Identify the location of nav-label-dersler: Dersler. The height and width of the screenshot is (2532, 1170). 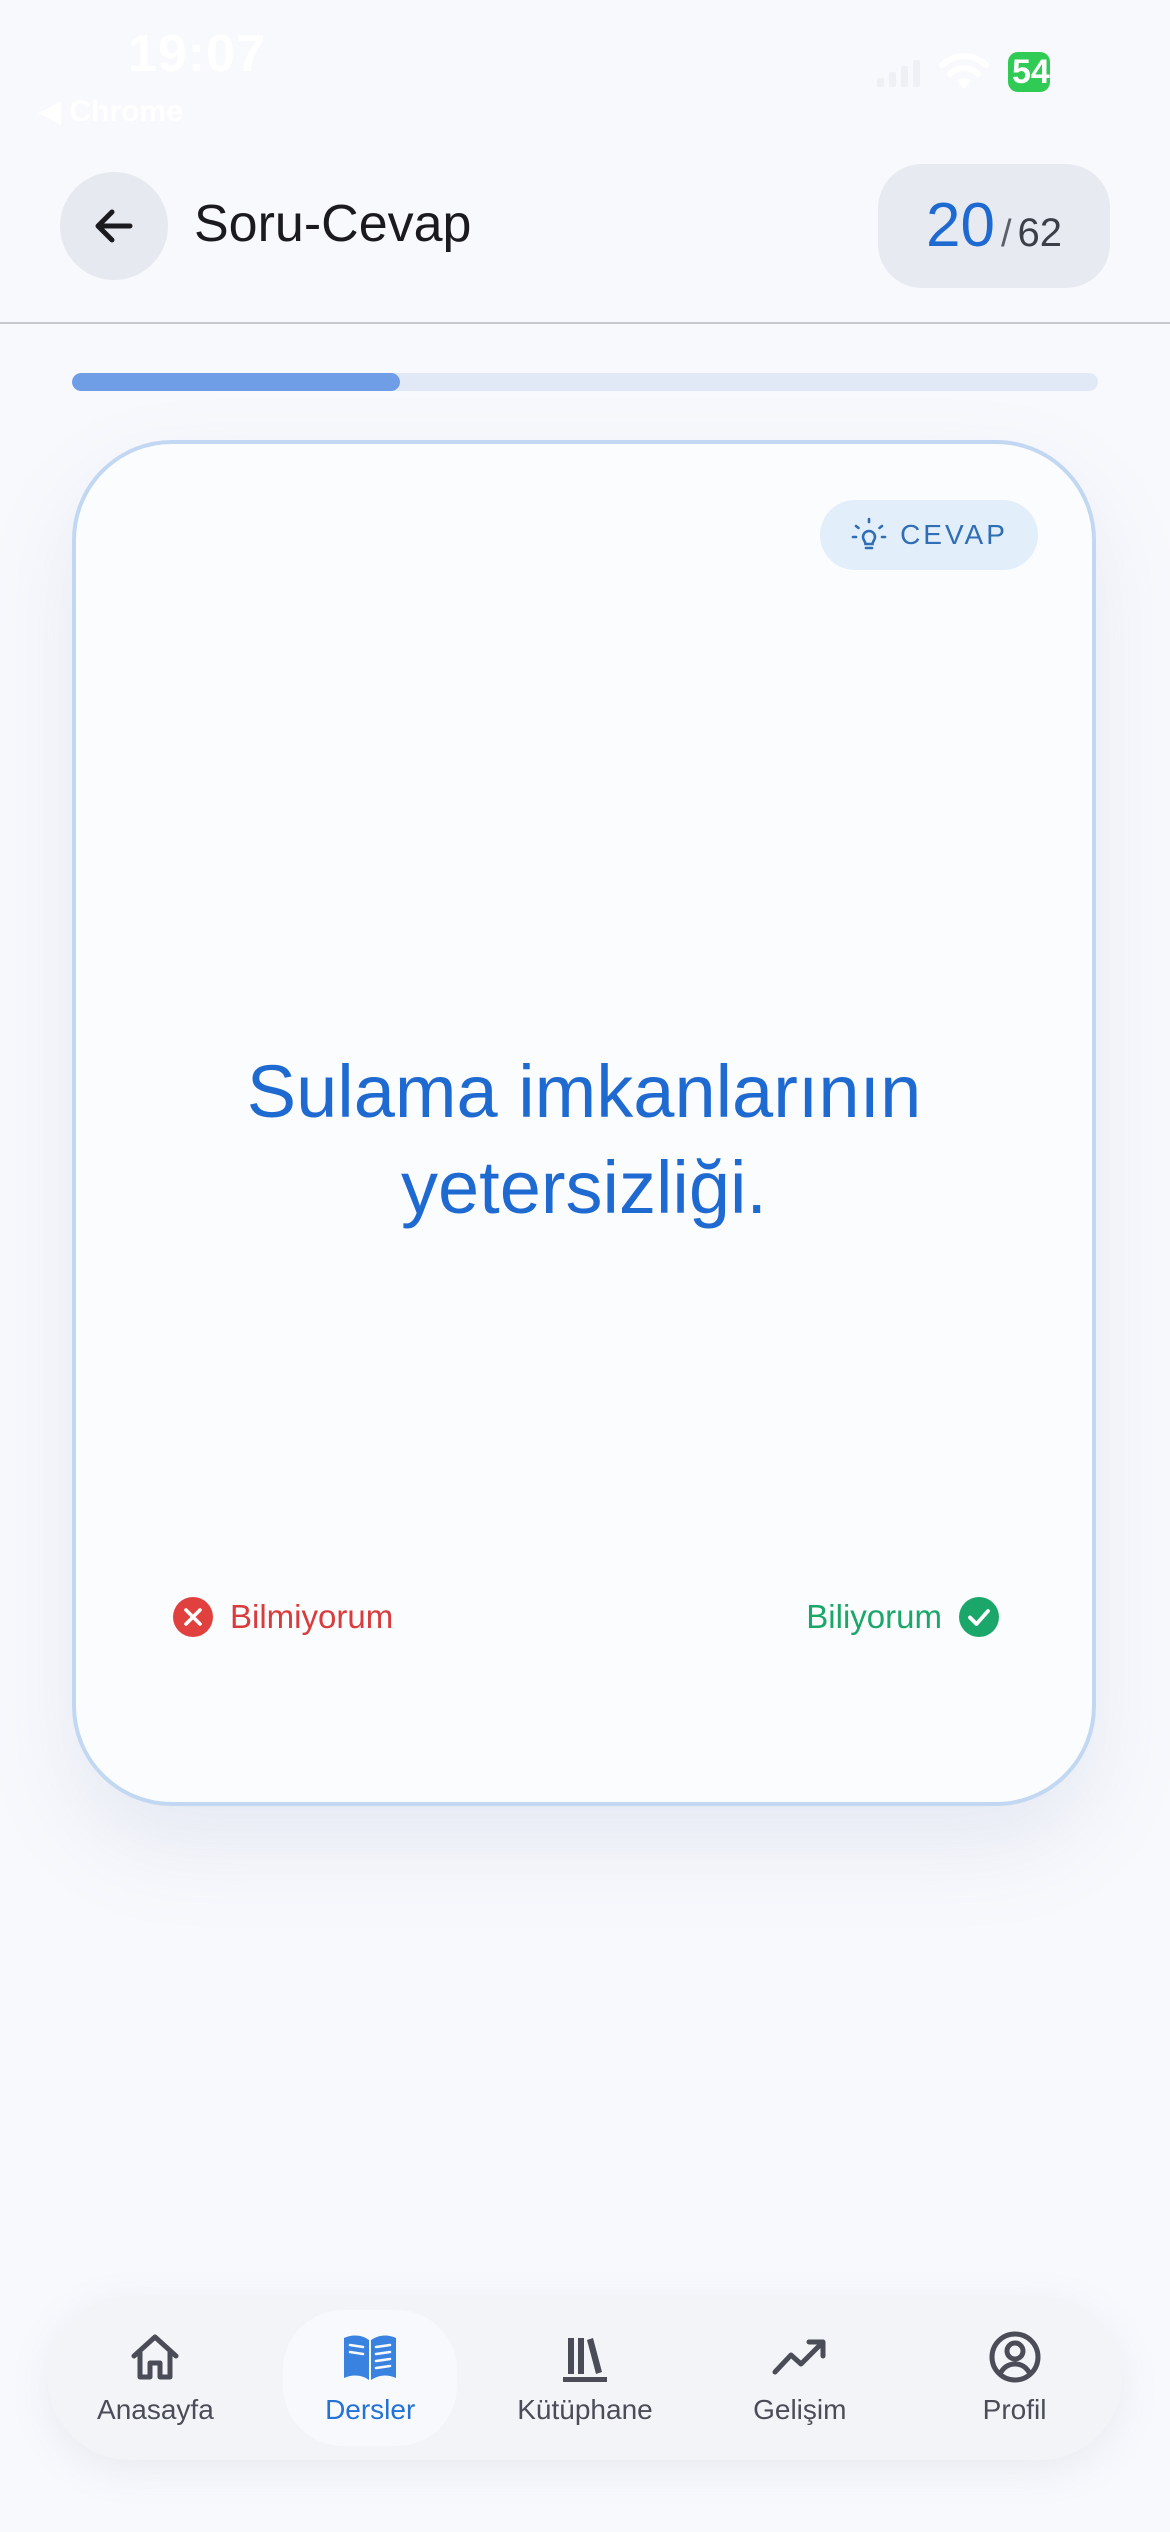
(370, 2409).